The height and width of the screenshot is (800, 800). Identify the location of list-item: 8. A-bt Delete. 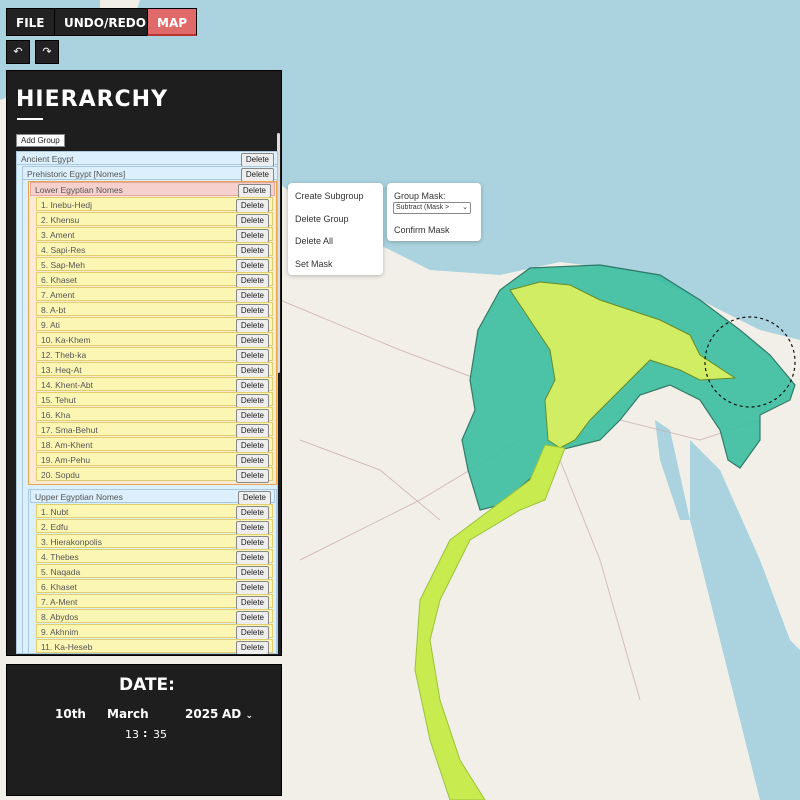
(154, 310).